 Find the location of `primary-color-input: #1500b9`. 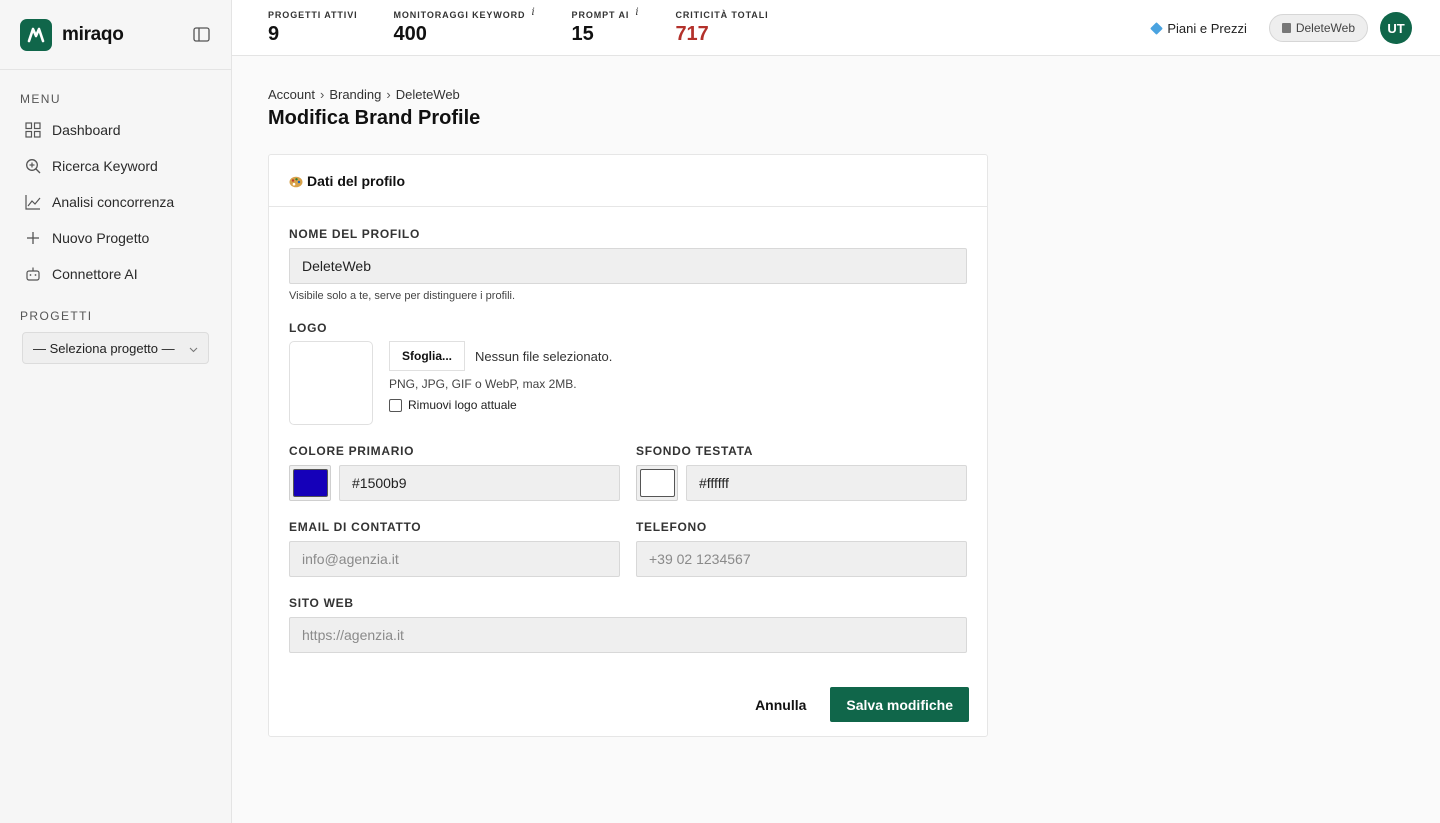

primary-color-input: #1500b9 is located at coordinates (479, 483).